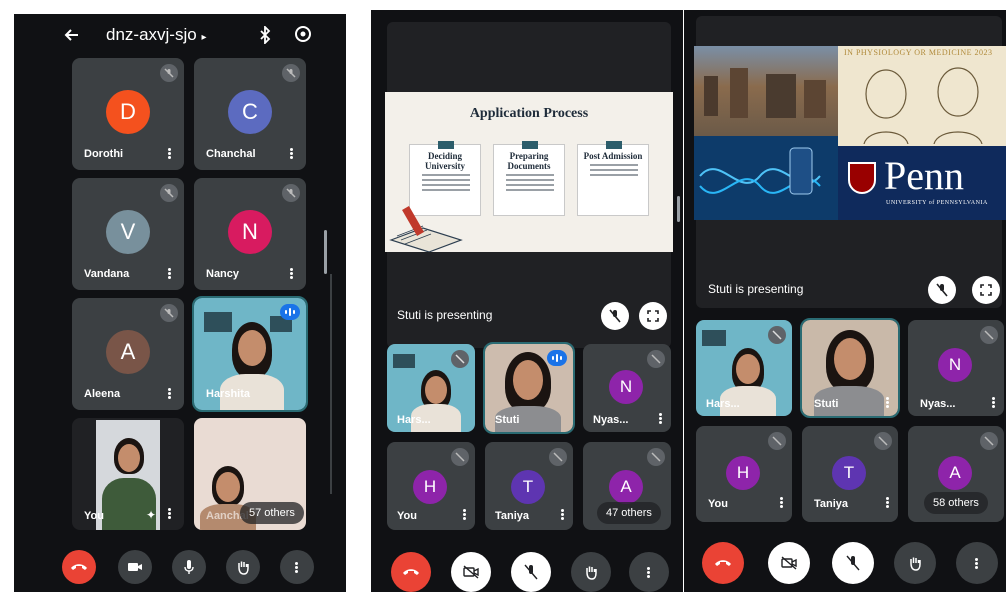 This screenshot has width=1006, height=592. I want to click on participant-tile: C Chanchal, so click(250, 114).